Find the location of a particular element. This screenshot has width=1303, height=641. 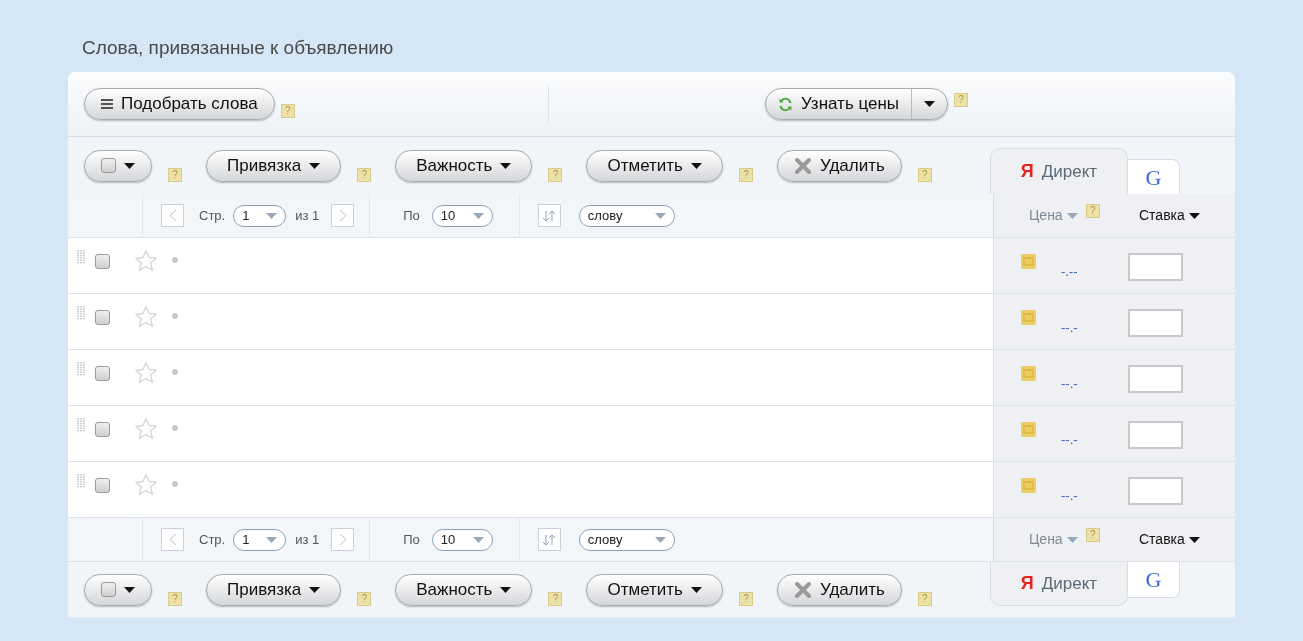

refresh-icon is located at coordinates (785, 104).